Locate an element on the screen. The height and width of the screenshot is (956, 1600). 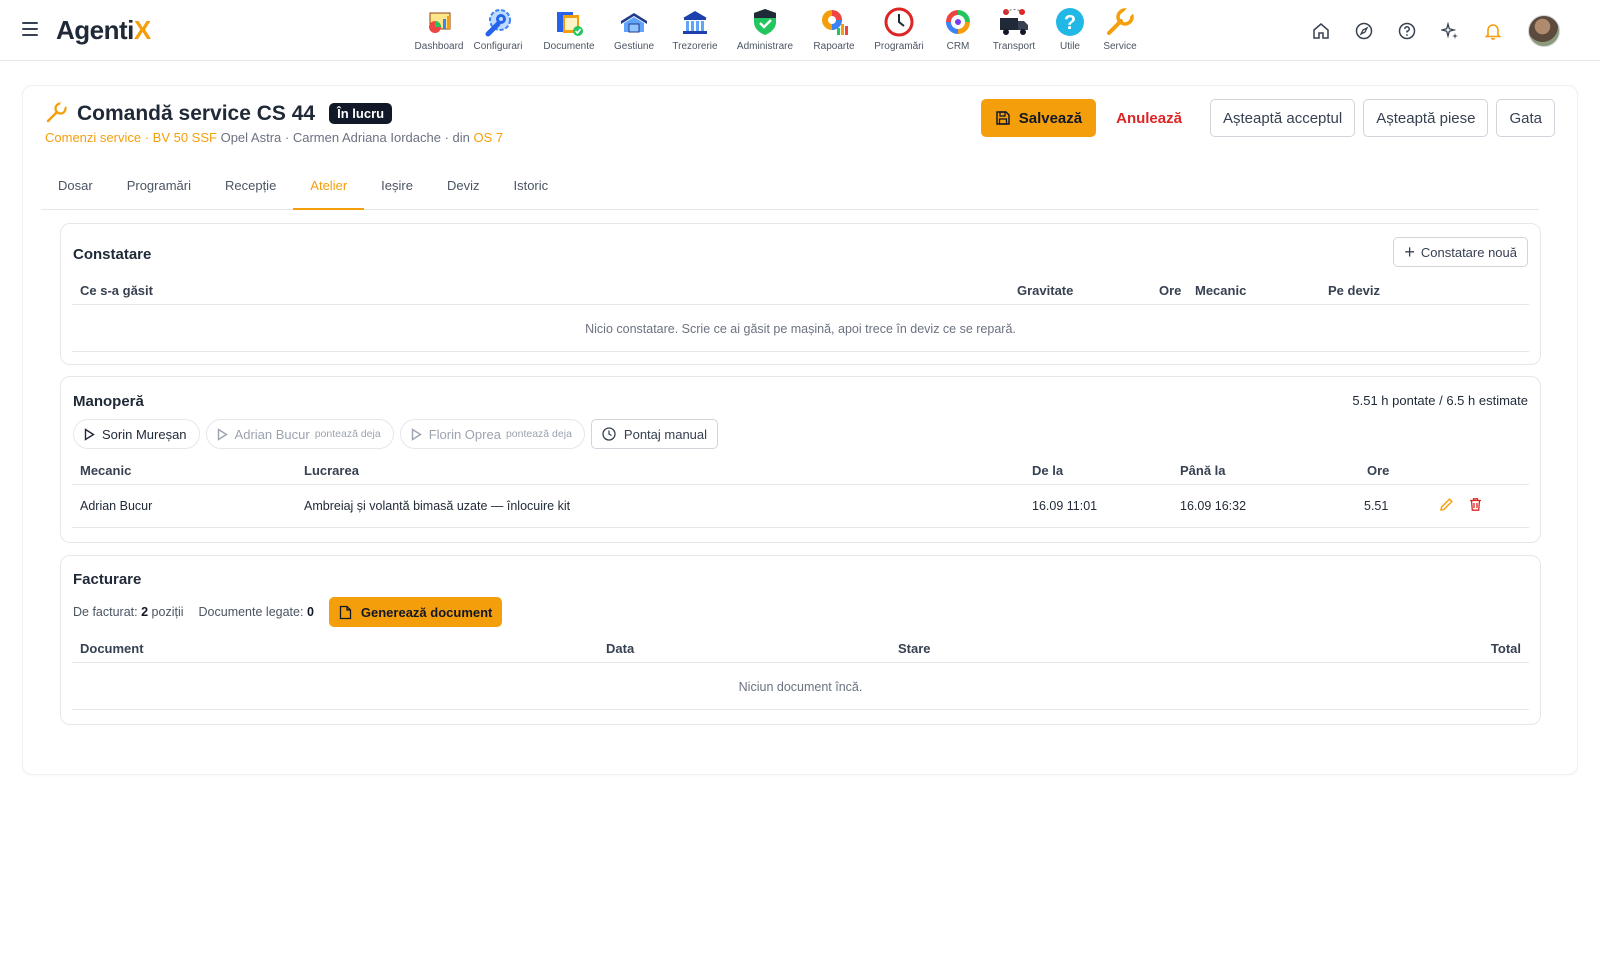
module-dashboard: Dashboard is located at coordinates (439, 28).